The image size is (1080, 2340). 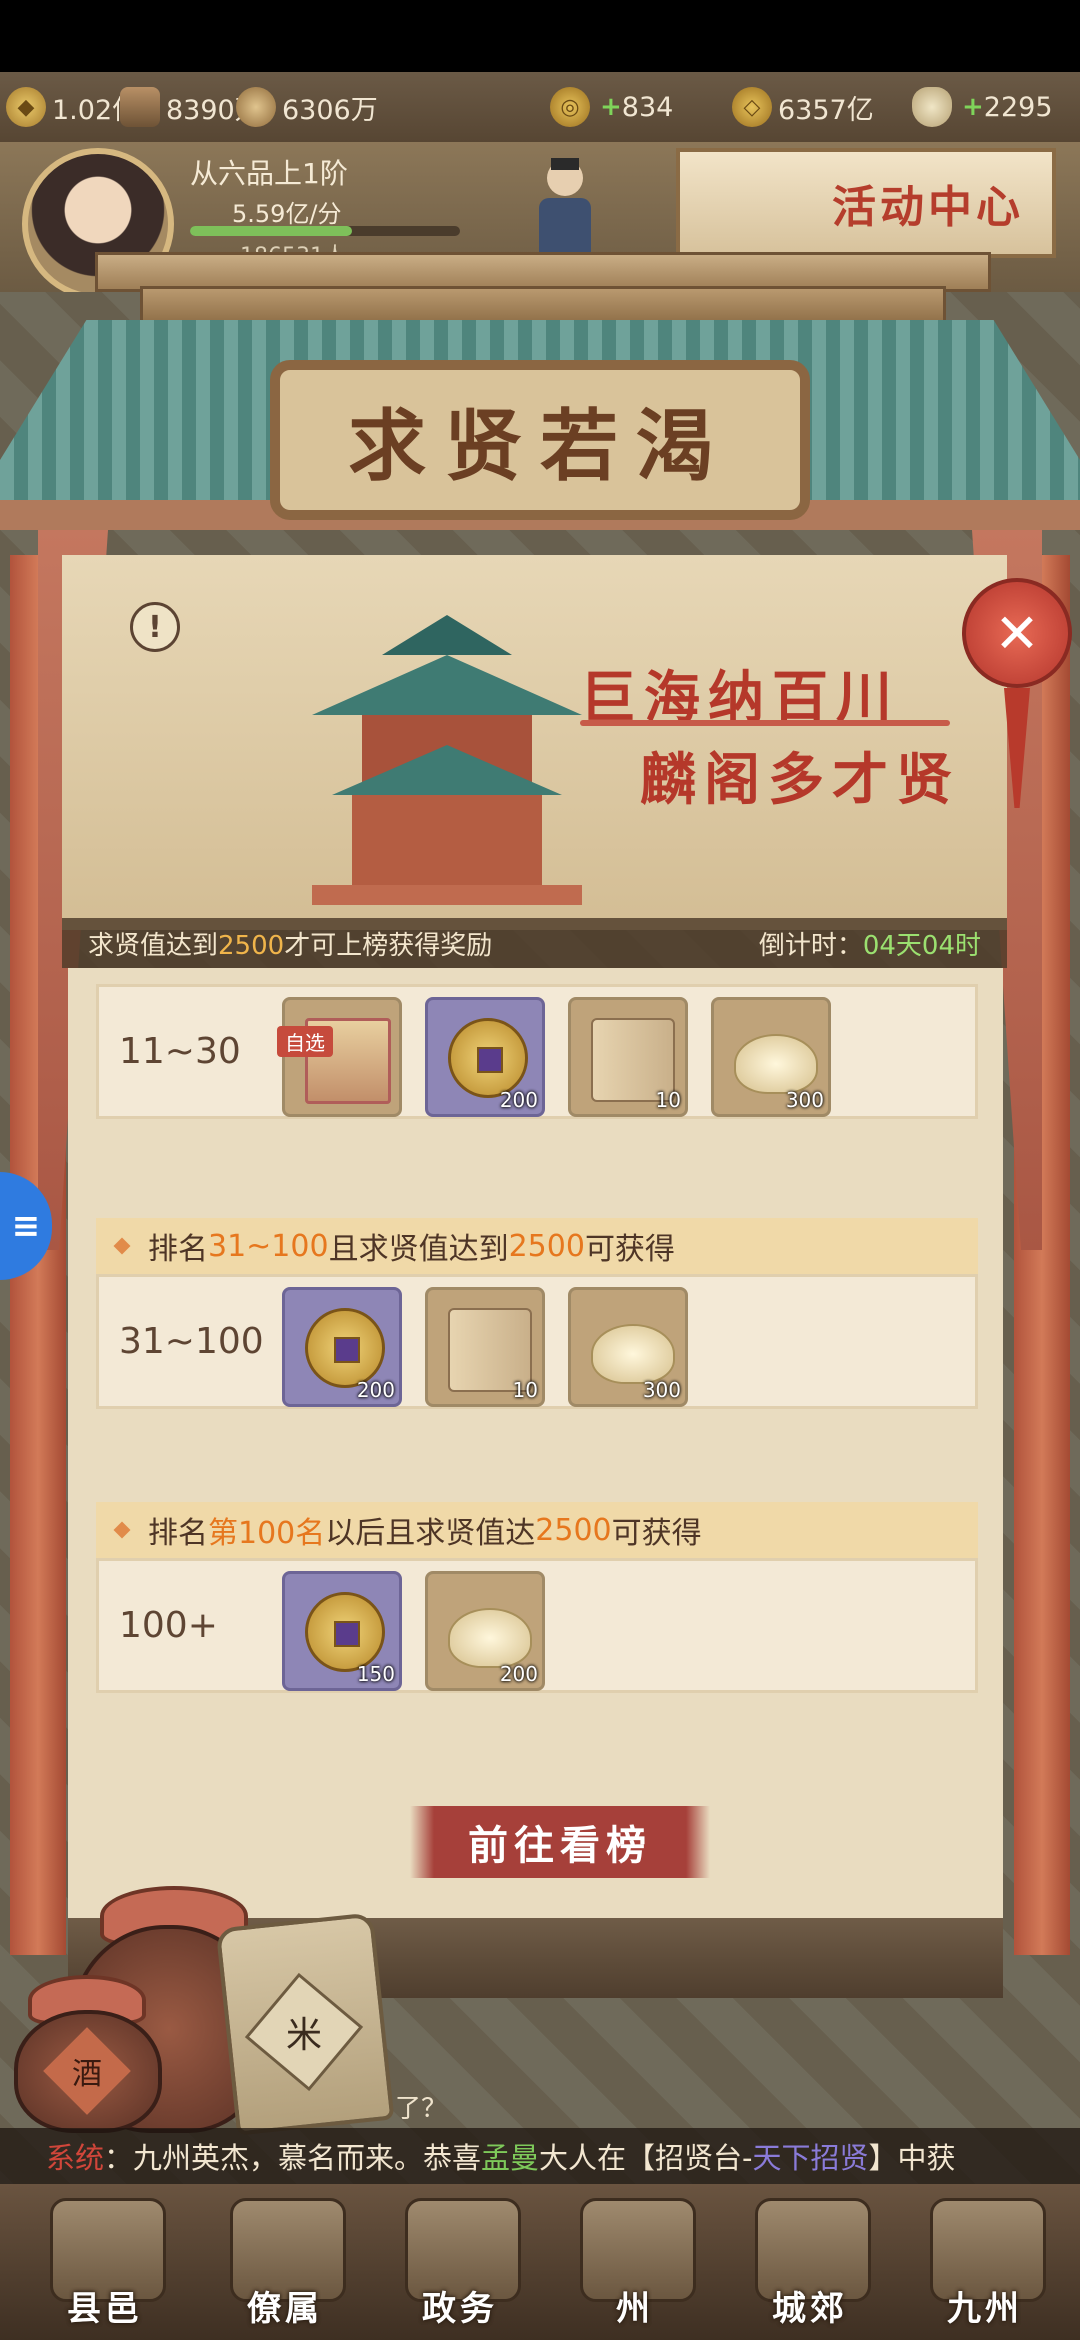 I want to click on view-leaderboard-label: 前往看榜, so click(x=560, y=1845).